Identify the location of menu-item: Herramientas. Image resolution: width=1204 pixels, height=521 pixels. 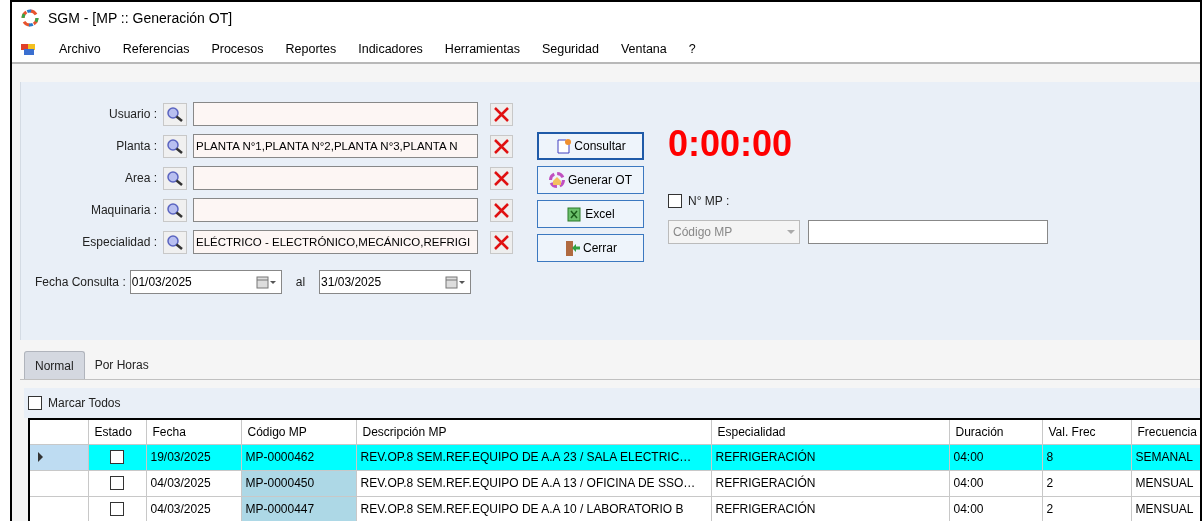
(482, 49).